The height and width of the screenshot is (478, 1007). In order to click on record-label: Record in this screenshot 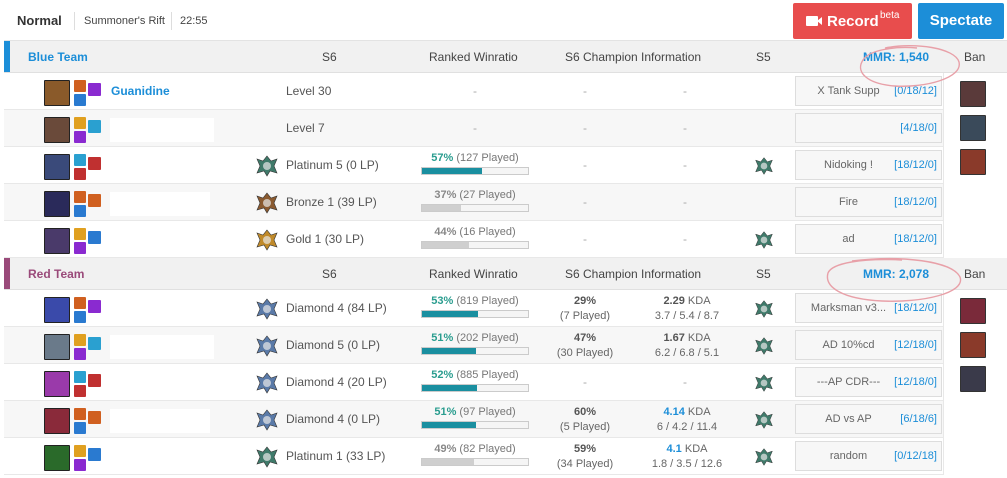, I will do `click(853, 21)`.